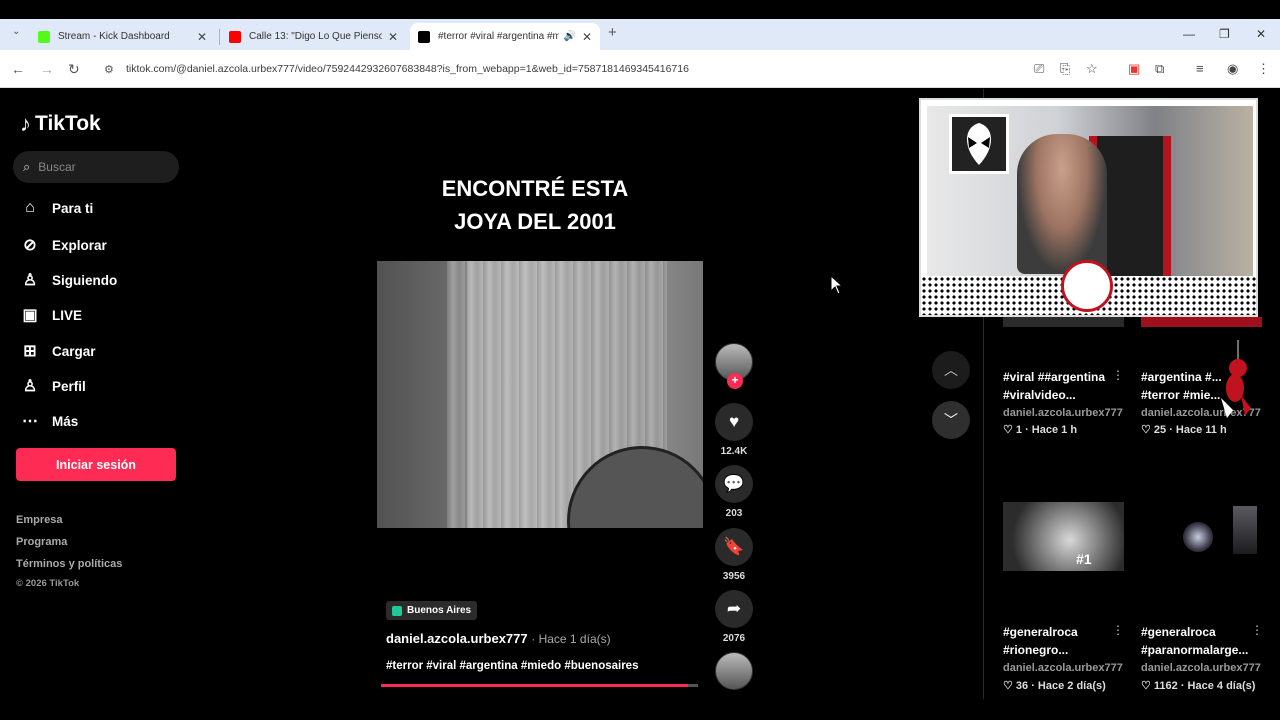 This screenshot has width=1280, height=720. I want to click on nav-label: Siguiendo, so click(85, 280).